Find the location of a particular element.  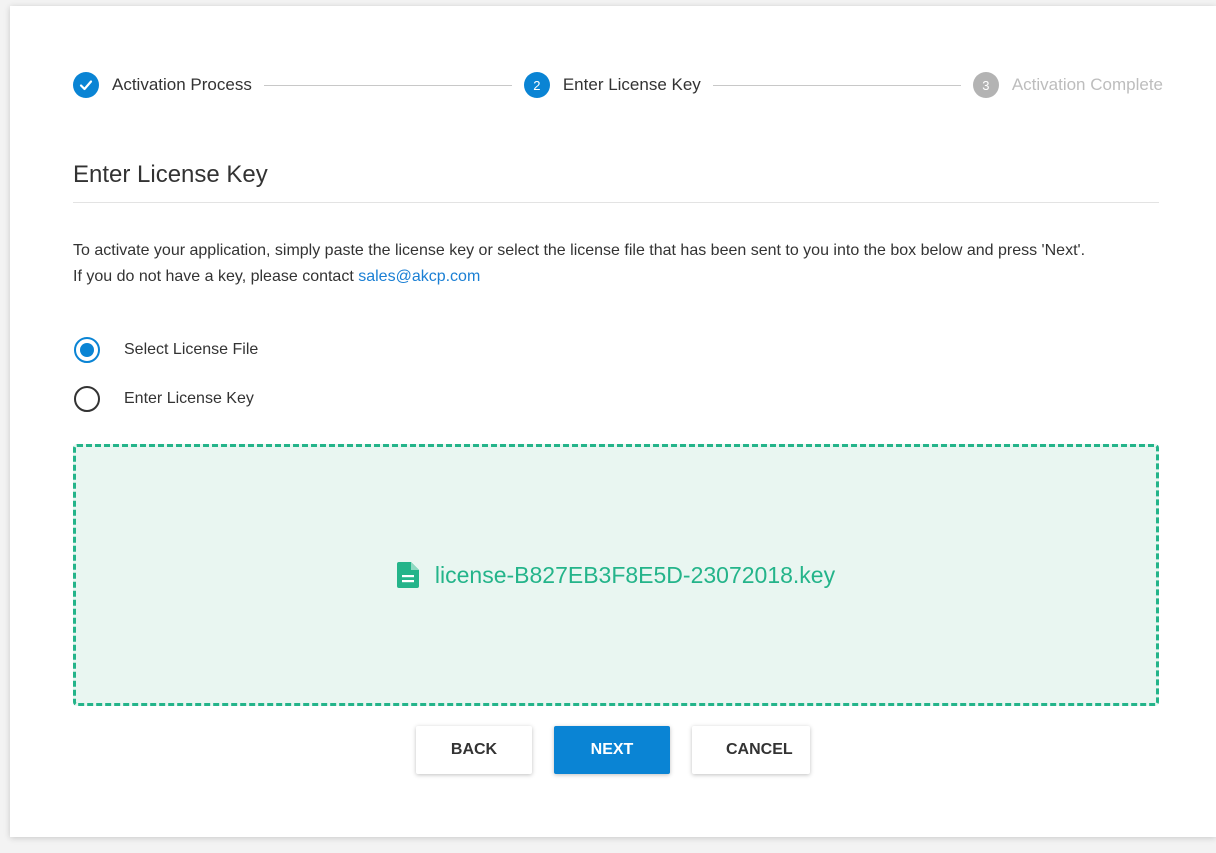

step-number-badge: 2 is located at coordinates (536, 85).